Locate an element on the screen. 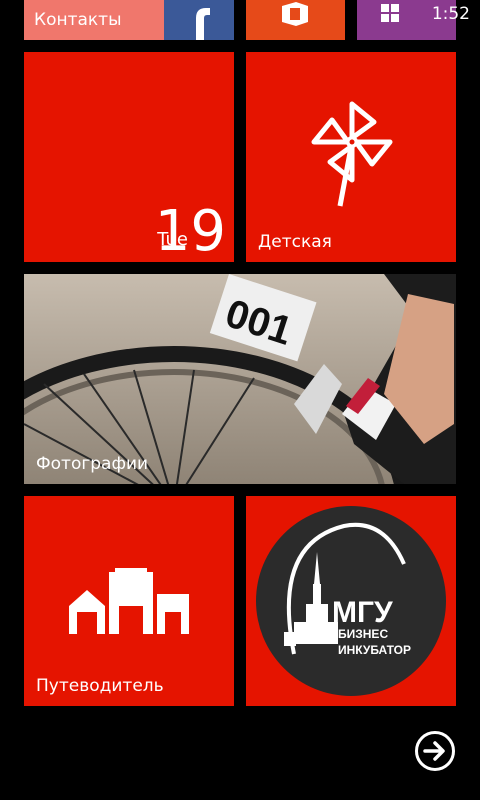  contacts-tile: Контакты is located at coordinates (129, 20).